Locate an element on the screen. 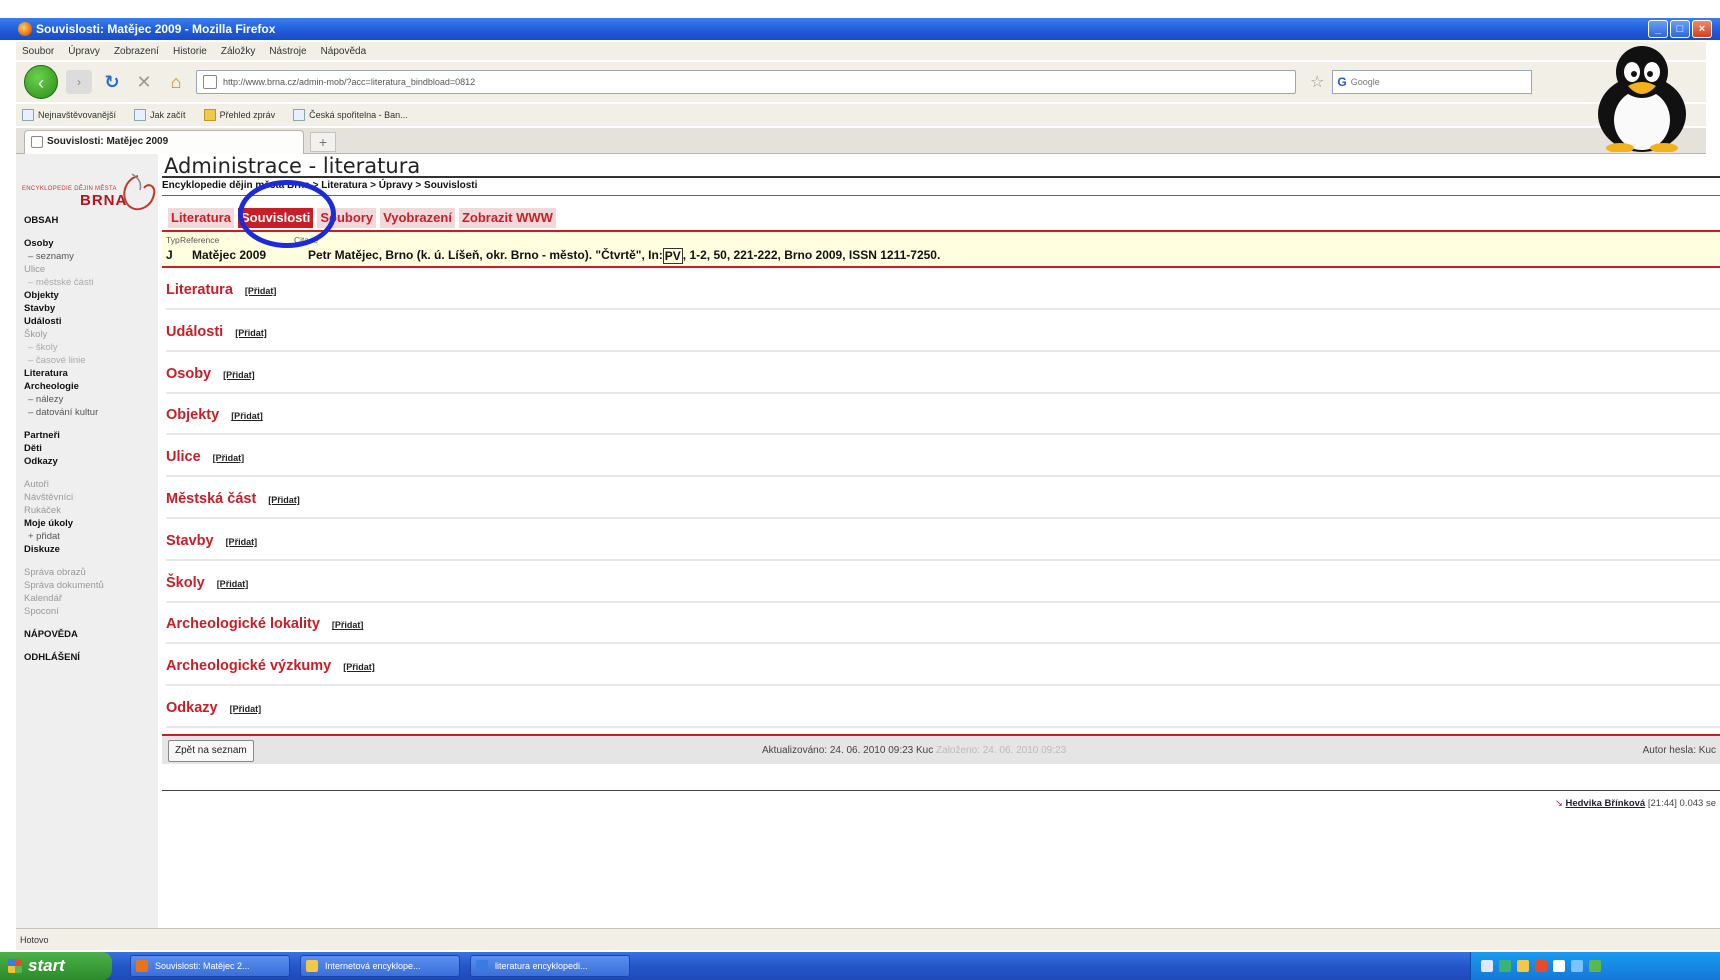  sidebar-item: Stavby is located at coordinates (90, 308).